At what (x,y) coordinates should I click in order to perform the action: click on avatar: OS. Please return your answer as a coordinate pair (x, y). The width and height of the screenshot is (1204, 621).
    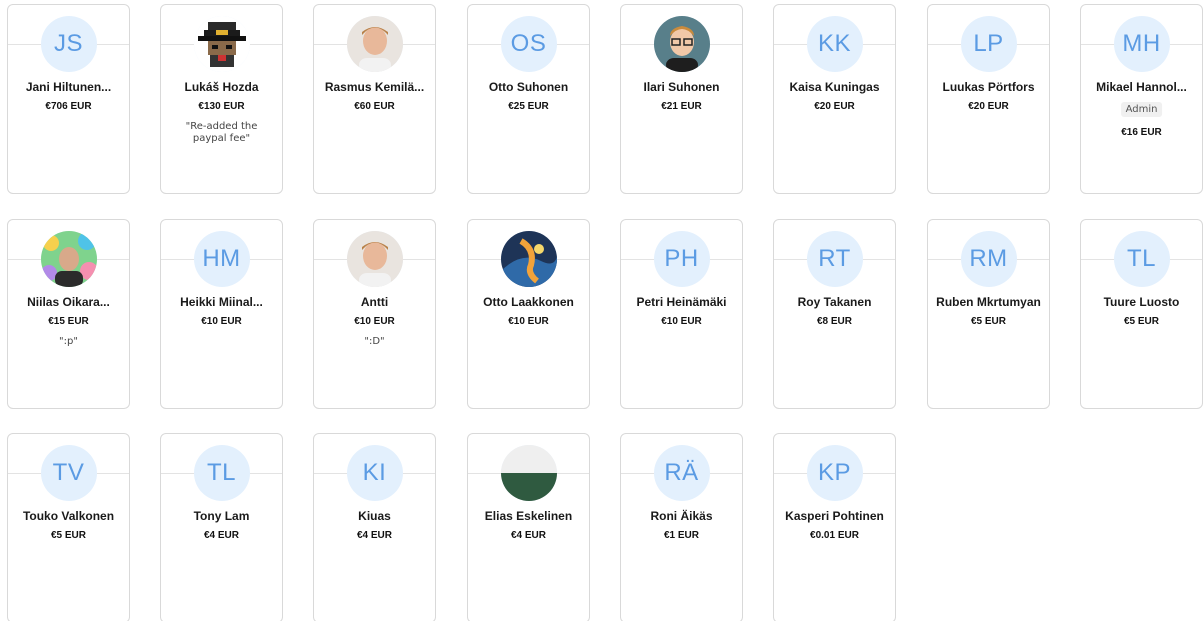
    Looking at the image, I should click on (528, 44).